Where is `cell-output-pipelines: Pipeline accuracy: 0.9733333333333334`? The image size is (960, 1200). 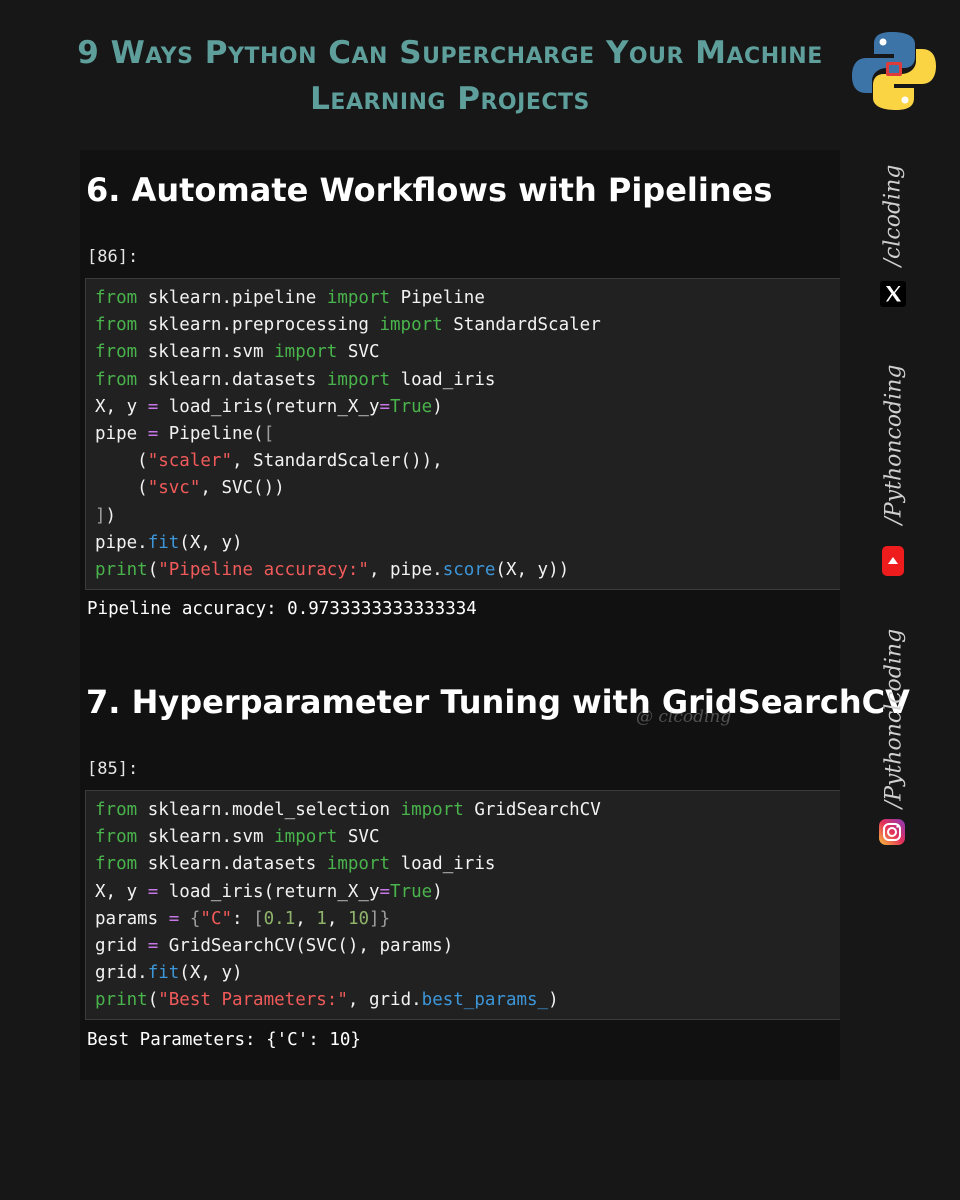
cell-output-pipelines: Pipeline accuracy: 0.9733333333333334 is located at coordinates (282, 609).